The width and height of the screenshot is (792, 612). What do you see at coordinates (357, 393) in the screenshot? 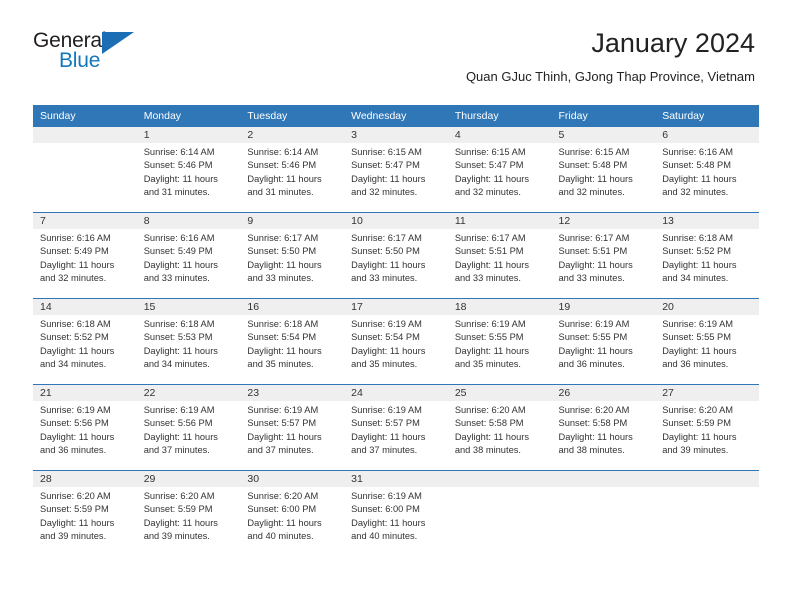
I see `day-number: 24` at bounding box center [357, 393].